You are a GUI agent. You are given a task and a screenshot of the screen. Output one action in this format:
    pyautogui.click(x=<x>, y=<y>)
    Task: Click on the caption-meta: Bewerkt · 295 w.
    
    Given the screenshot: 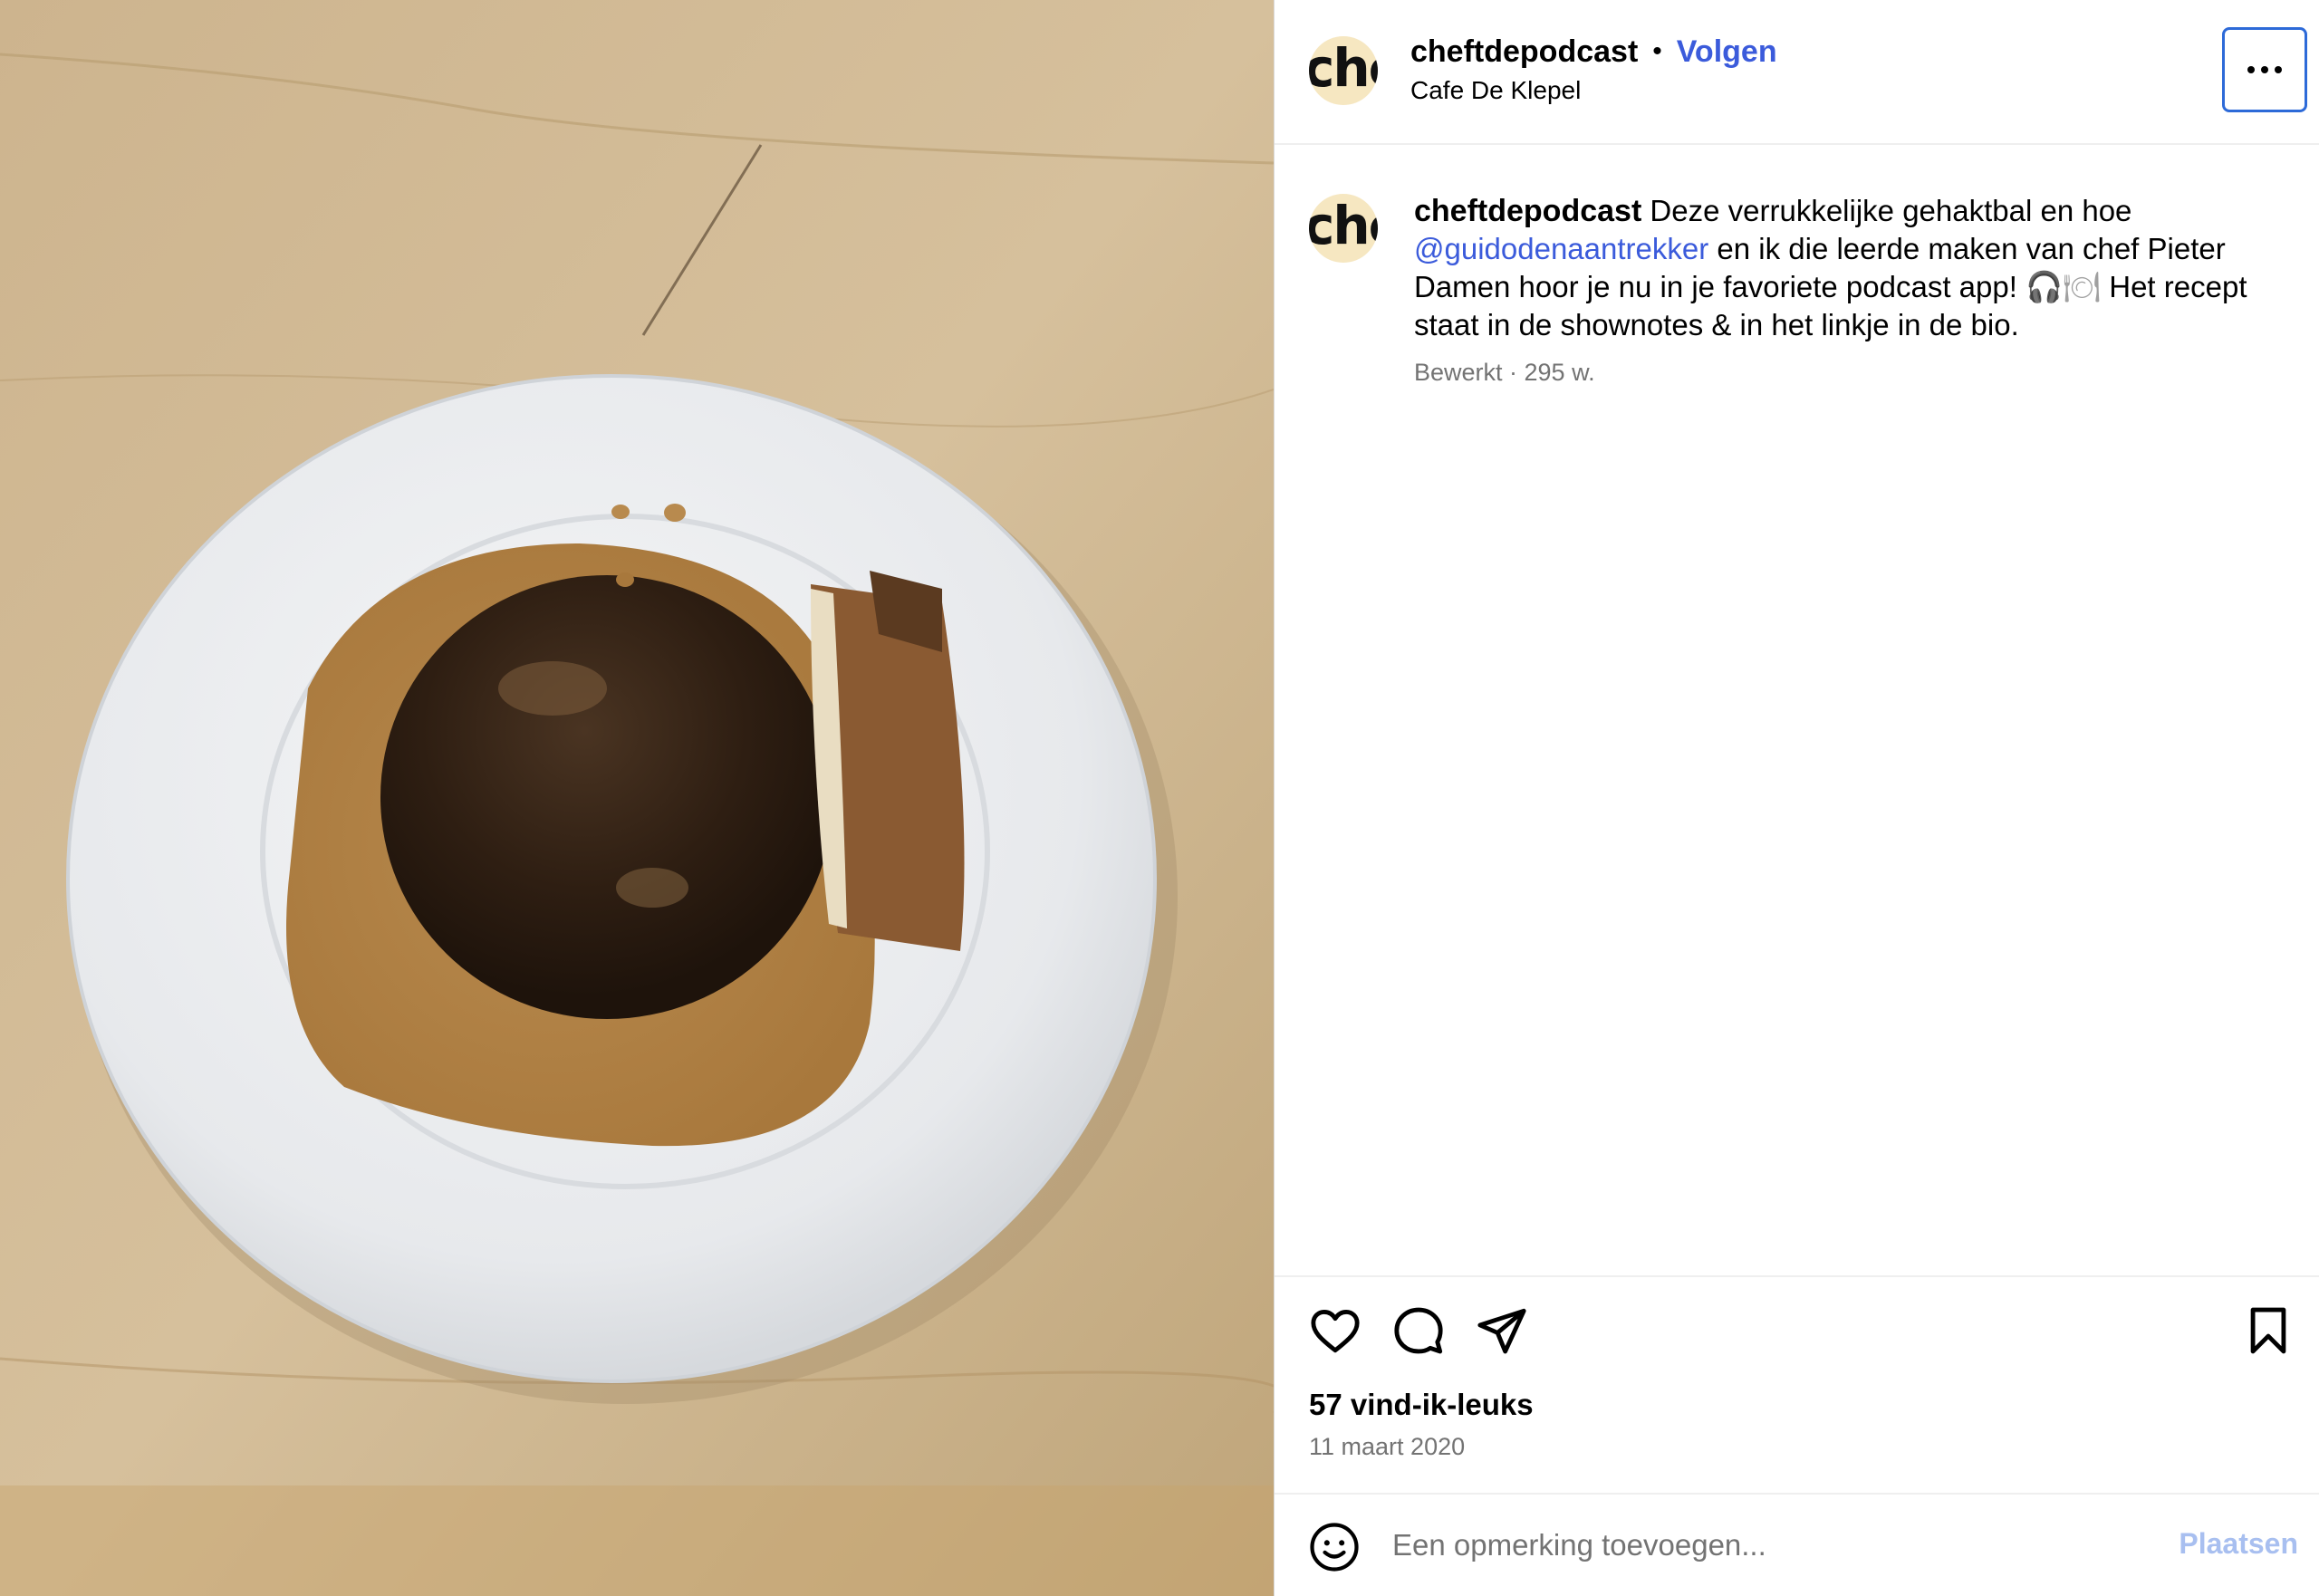 What is the action you would take?
    pyautogui.click(x=1504, y=372)
    